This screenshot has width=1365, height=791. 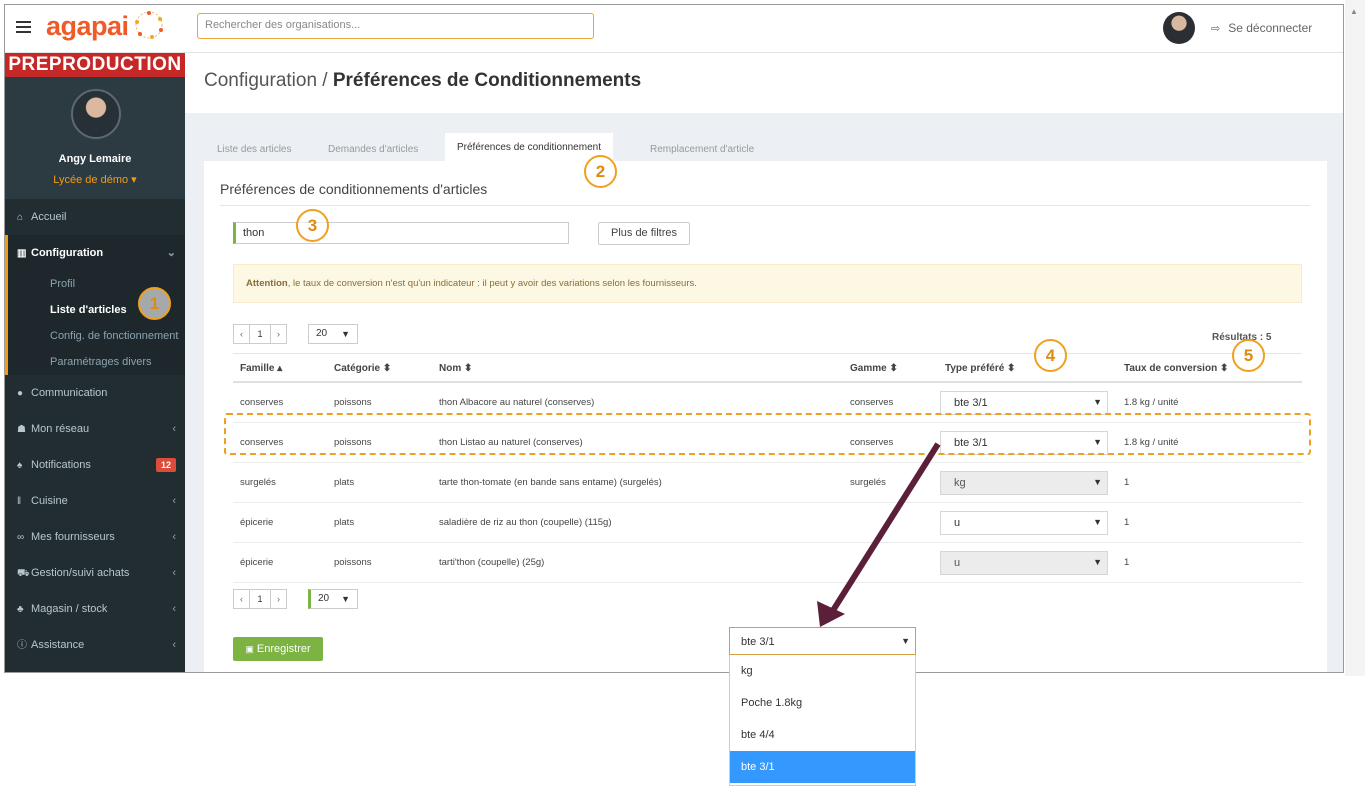 I want to click on pointer-arrow-icon, so click(x=879, y=534).